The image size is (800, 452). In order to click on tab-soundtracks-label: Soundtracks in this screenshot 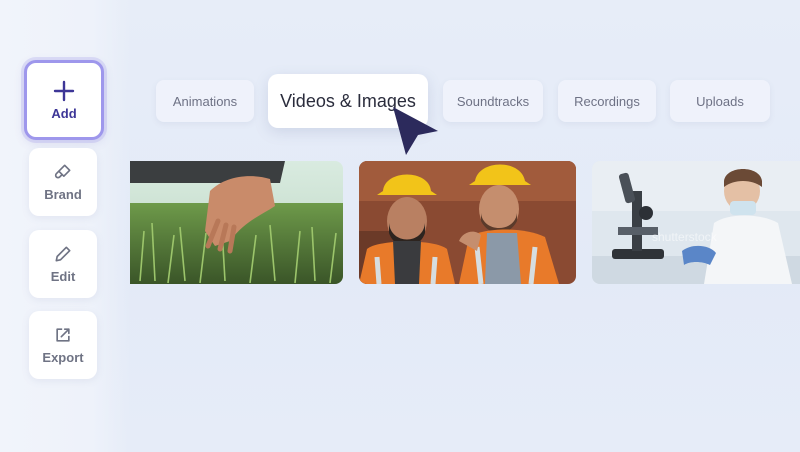, I will do `click(493, 101)`.